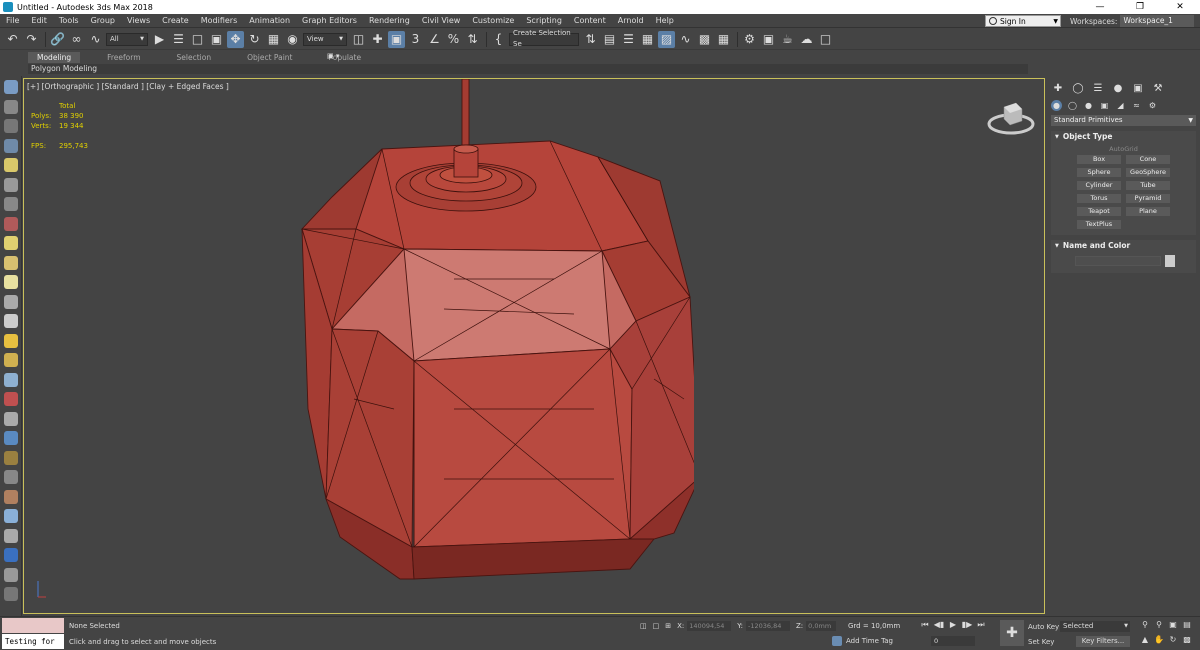 Image resolution: width=1200 pixels, height=650 pixels. I want to click on plane-button: Plane, so click(1148, 211).